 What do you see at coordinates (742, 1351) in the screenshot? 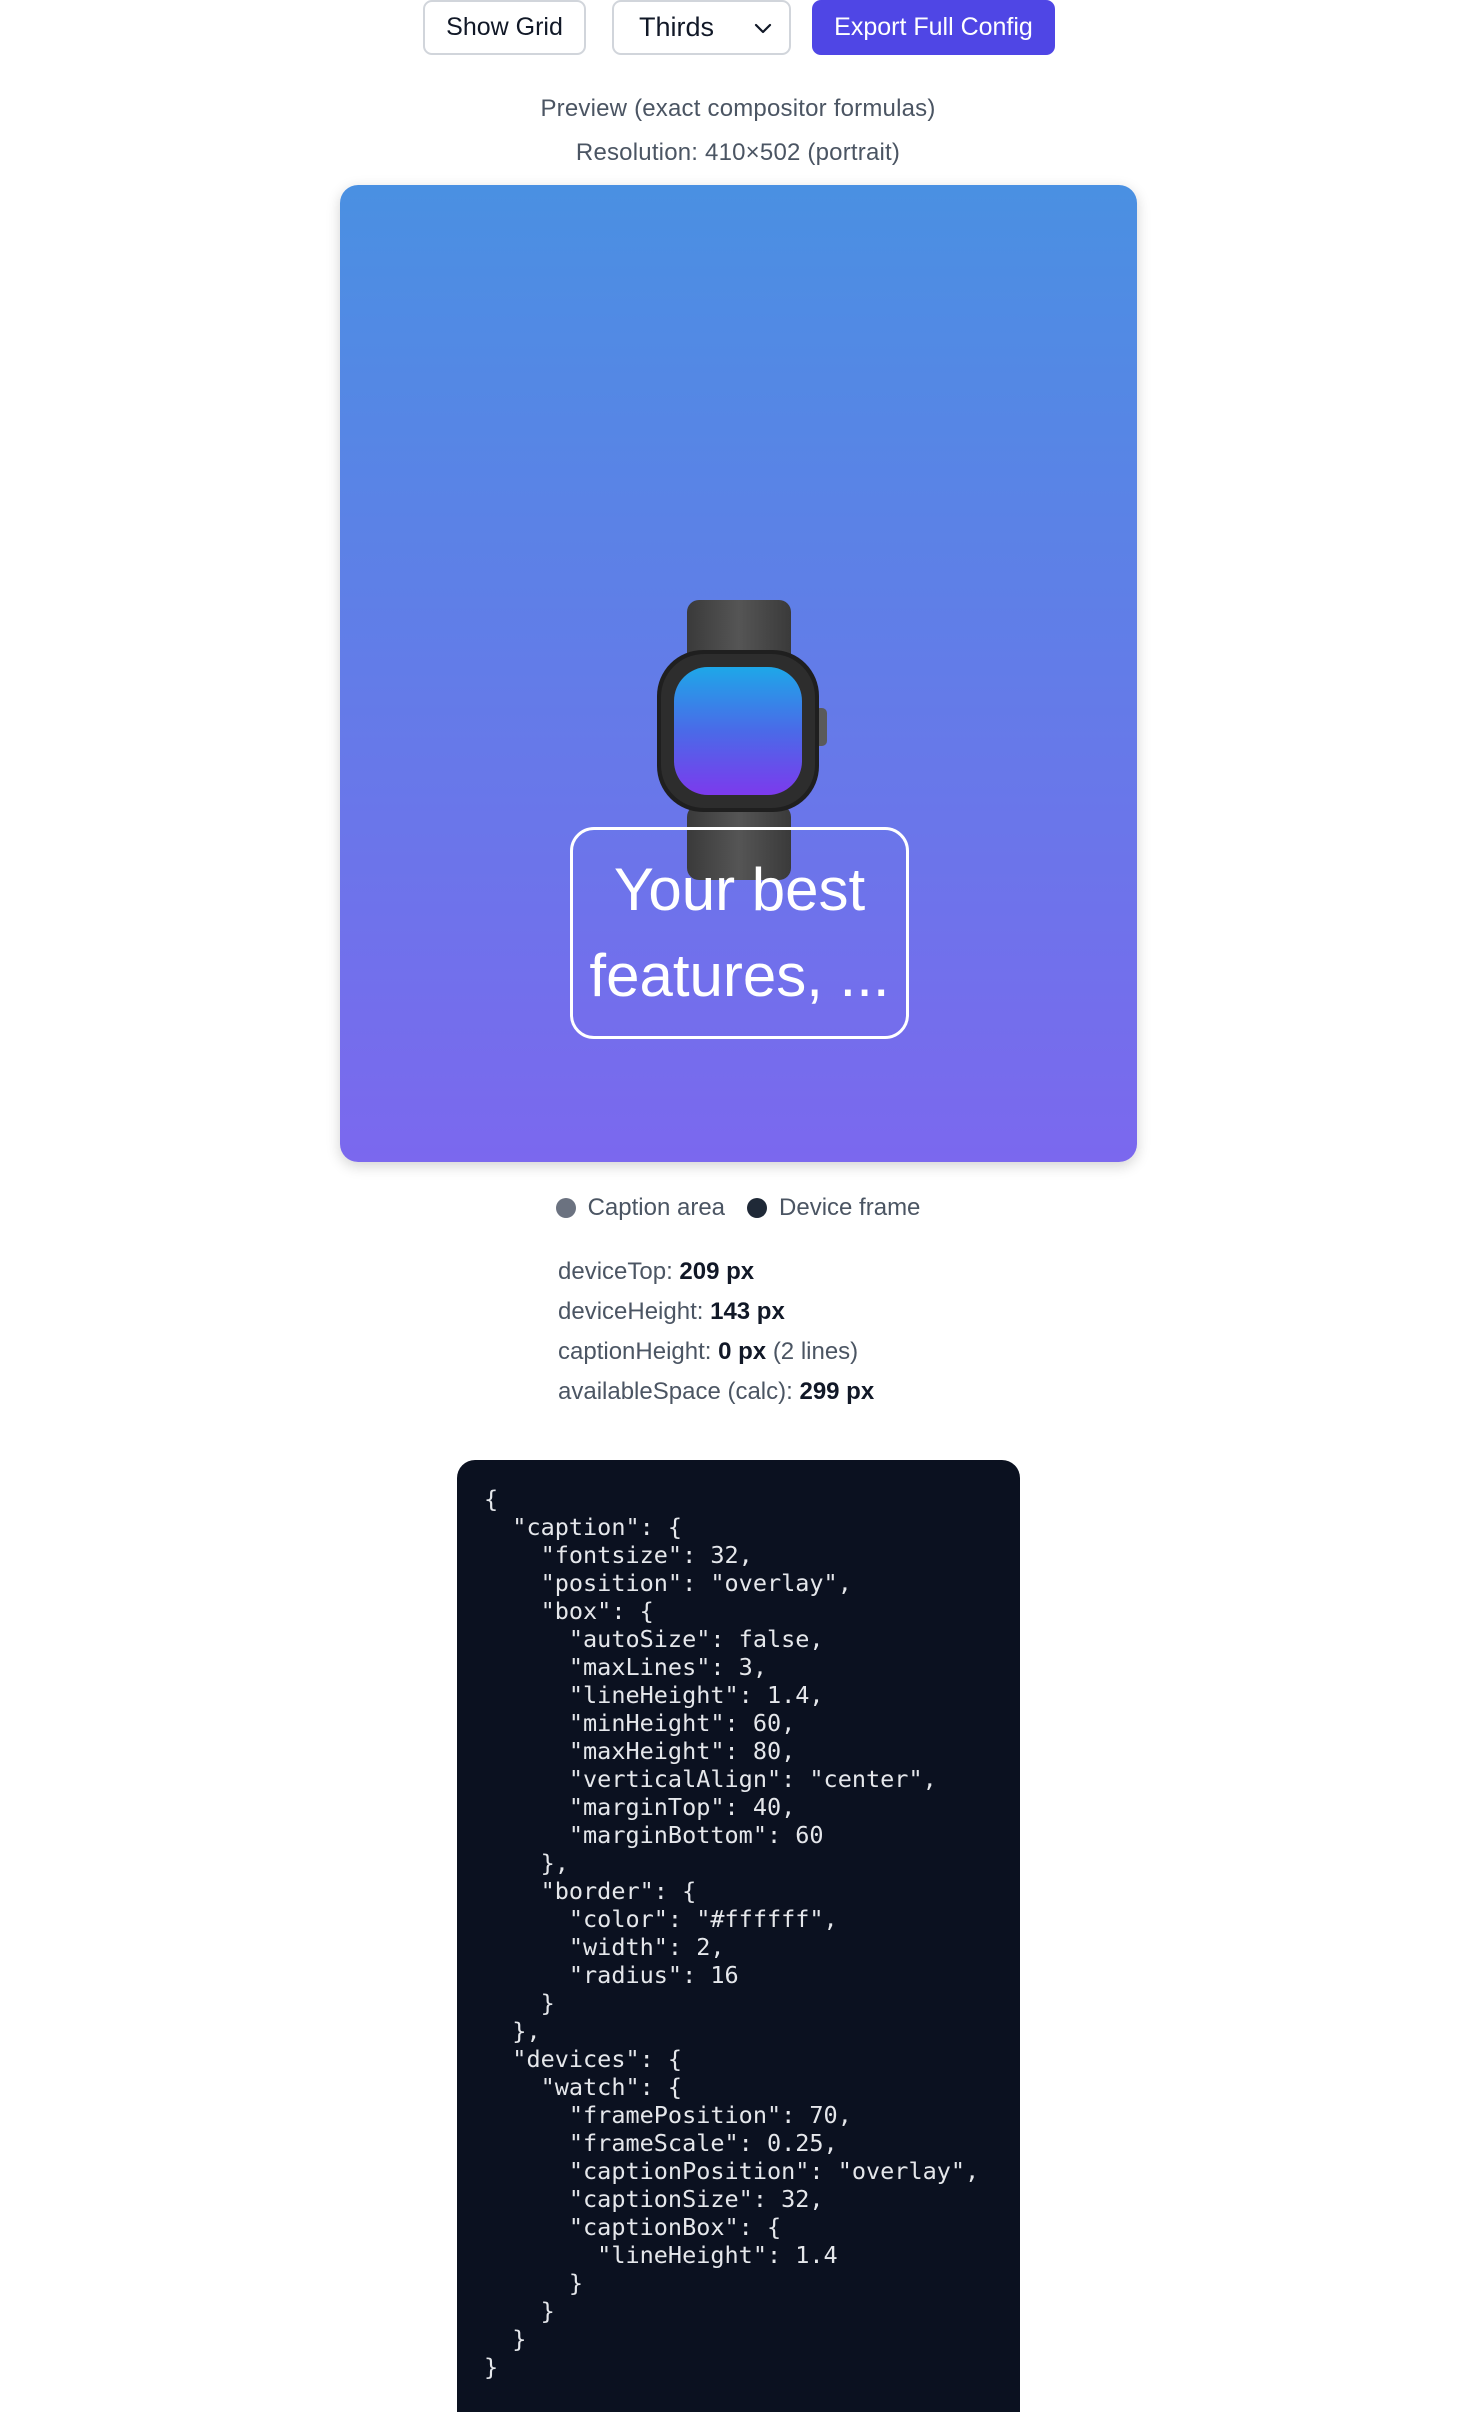
I see `metric-value: 0 px` at bounding box center [742, 1351].